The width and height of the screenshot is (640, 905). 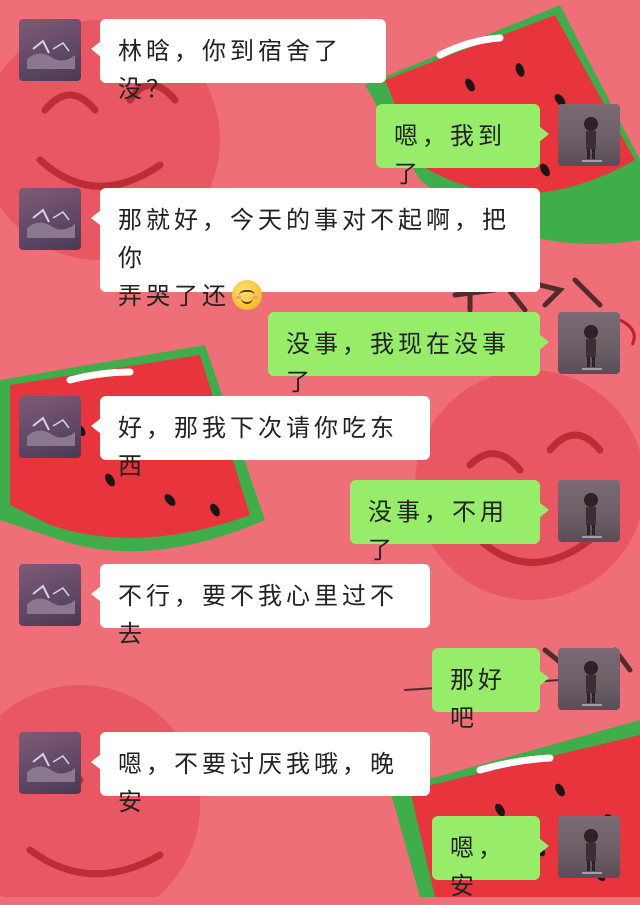 What do you see at coordinates (449, 522) in the screenshot?
I see `my-message-bubble: 没事，不用了` at bounding box center [449, 522].